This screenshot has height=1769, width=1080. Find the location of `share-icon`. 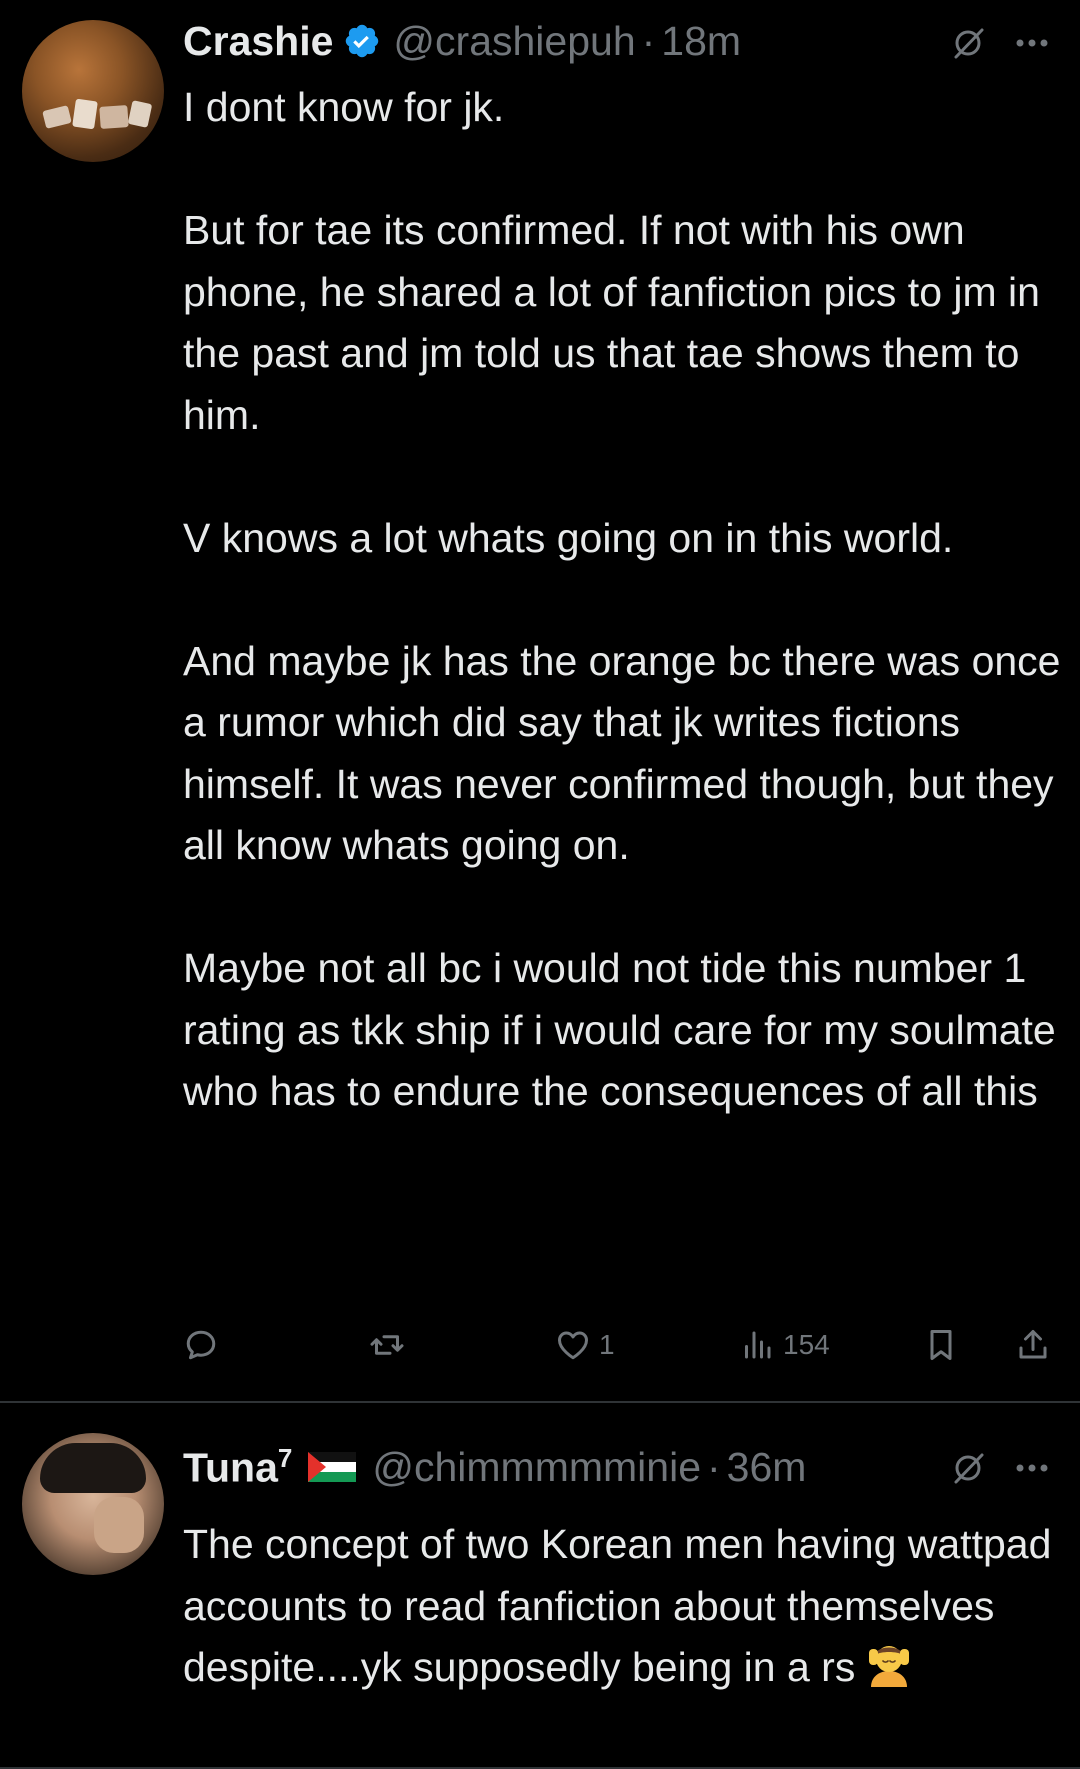

share-icon is located at coordinates (1033, 1344).